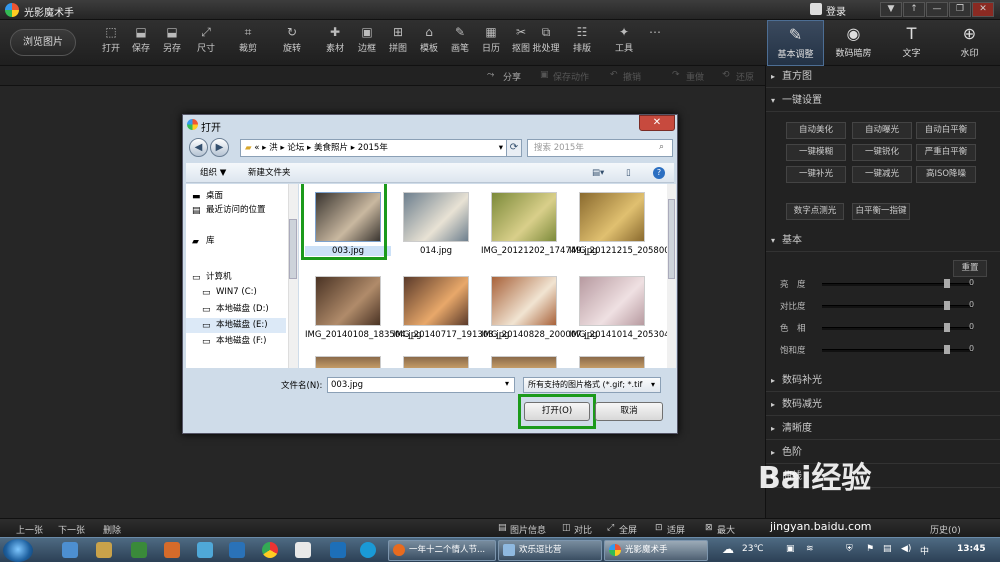 The height and width of the screenshot is (562, 1000). What do you see at coordinates (236, 277) in the screenshot?
I see `nav-item: ▭ 计算机` at bounding box center [236, 277].